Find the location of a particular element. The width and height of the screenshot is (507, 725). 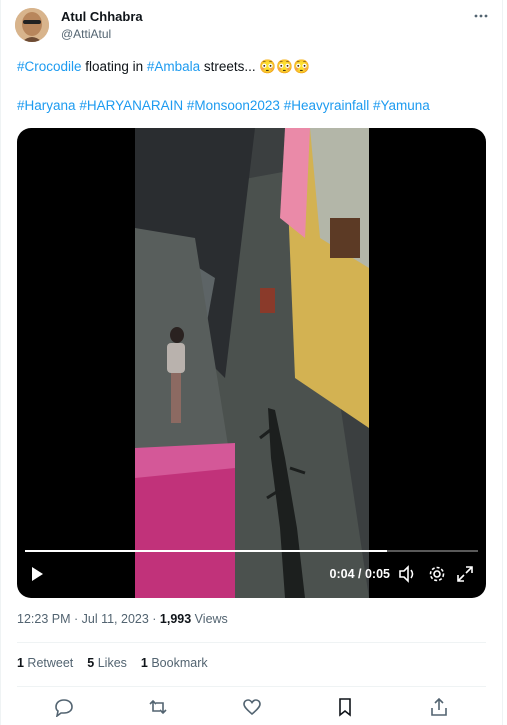

retweet-icon is located at coordinates (158, 707).